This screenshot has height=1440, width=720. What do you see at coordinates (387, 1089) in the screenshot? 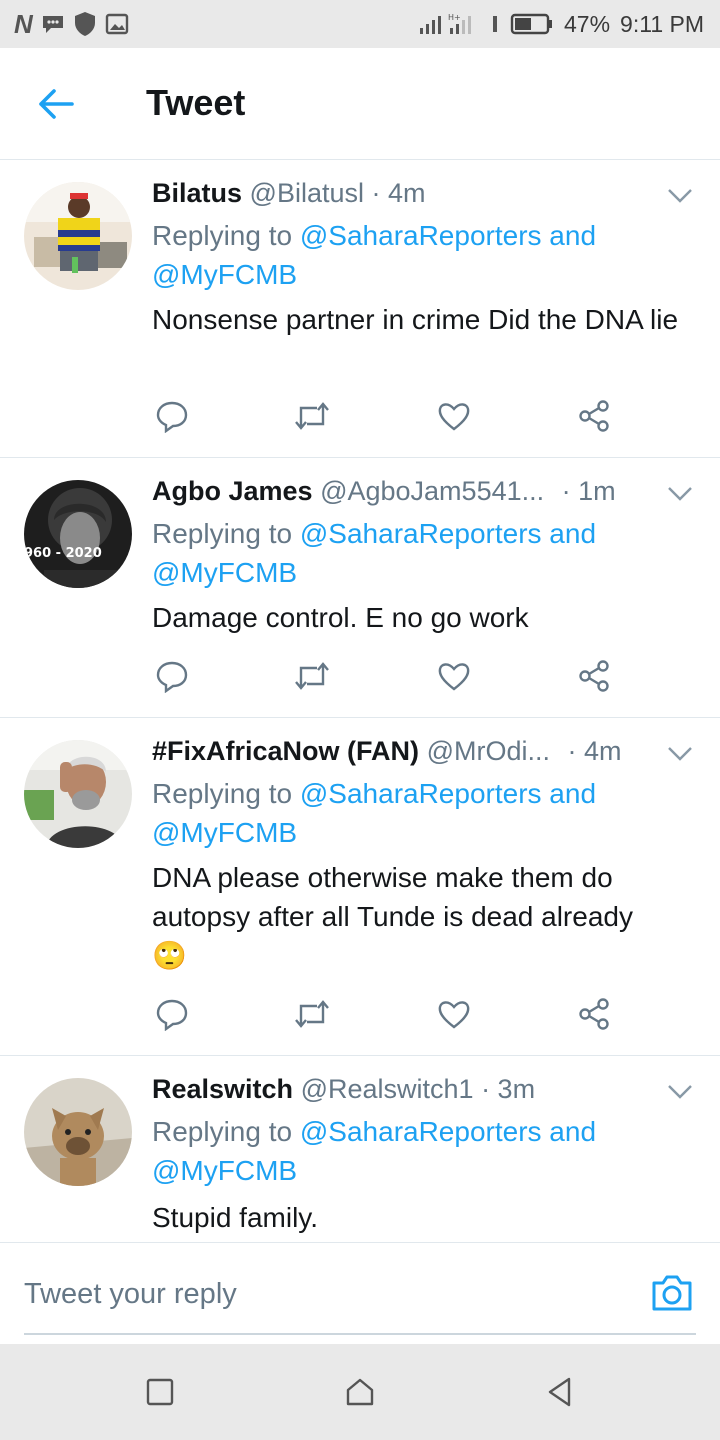
I see `user-handle: @Realswitch1` at bounding box center [387, 1089].